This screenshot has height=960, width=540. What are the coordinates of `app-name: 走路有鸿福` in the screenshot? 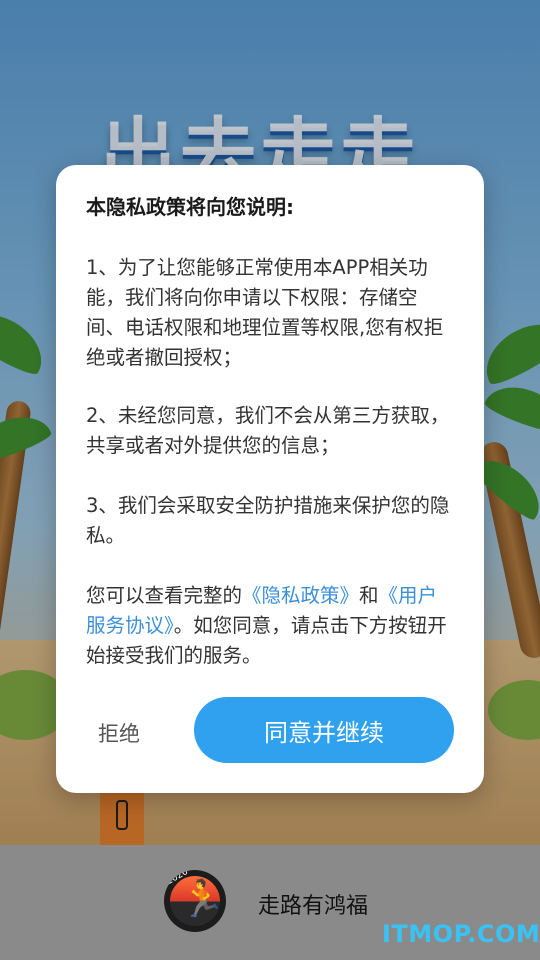 It's located at (313, 906).